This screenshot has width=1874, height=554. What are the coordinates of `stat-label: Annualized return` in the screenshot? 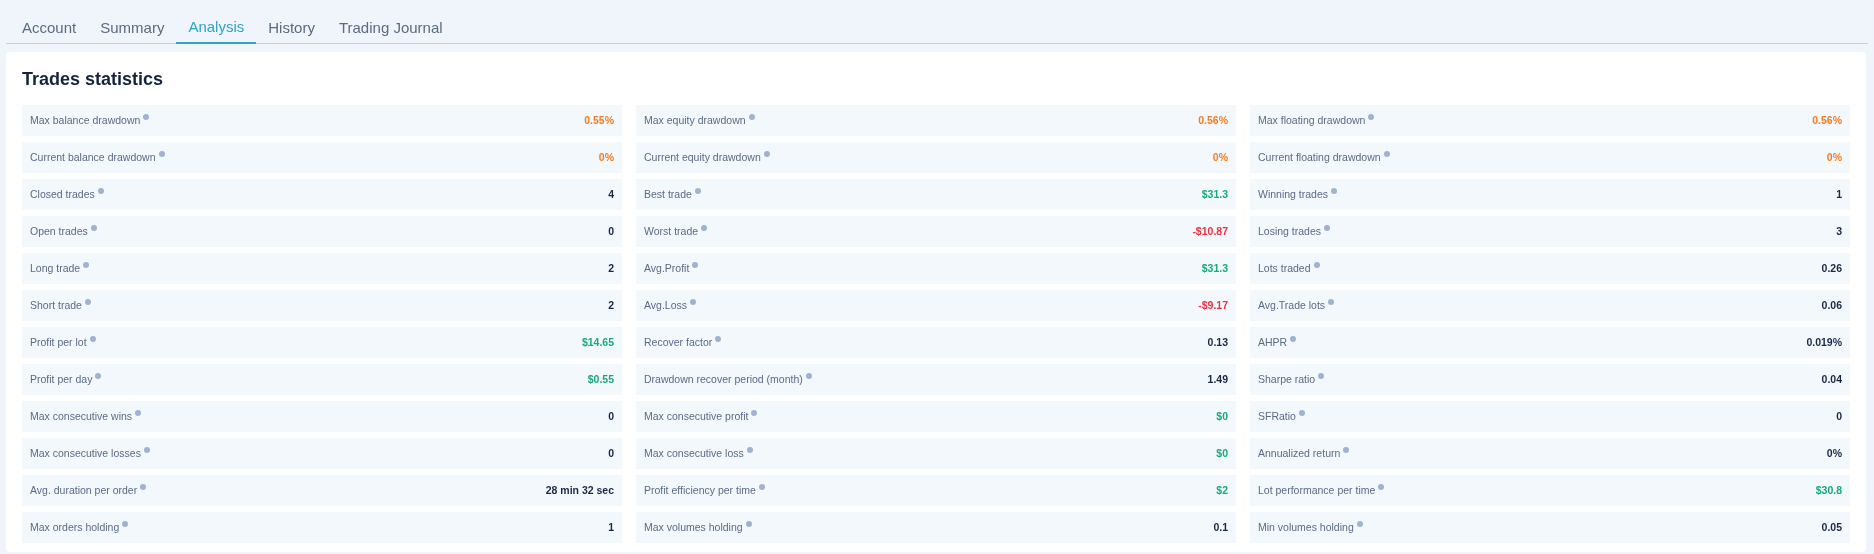 It's located at (1299, 452).